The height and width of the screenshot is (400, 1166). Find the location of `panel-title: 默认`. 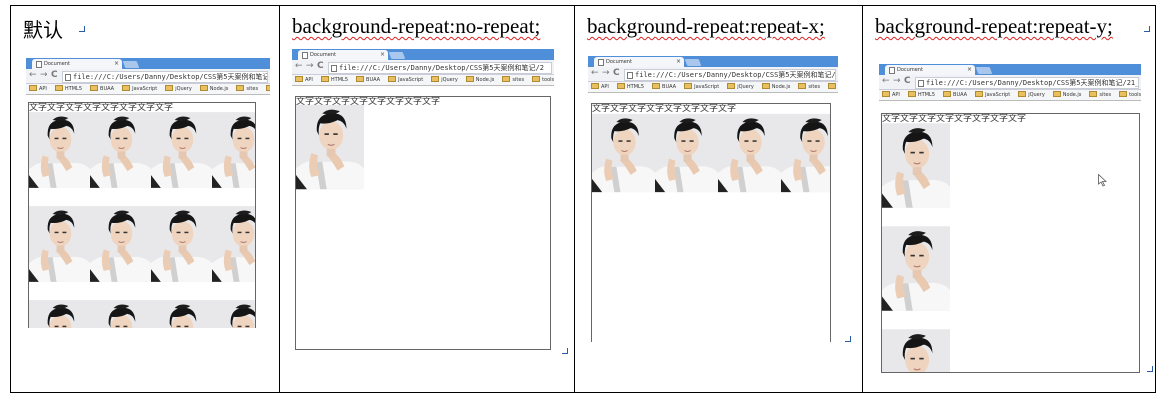

panel-title: 默认 is located at coordinates (43, 30).